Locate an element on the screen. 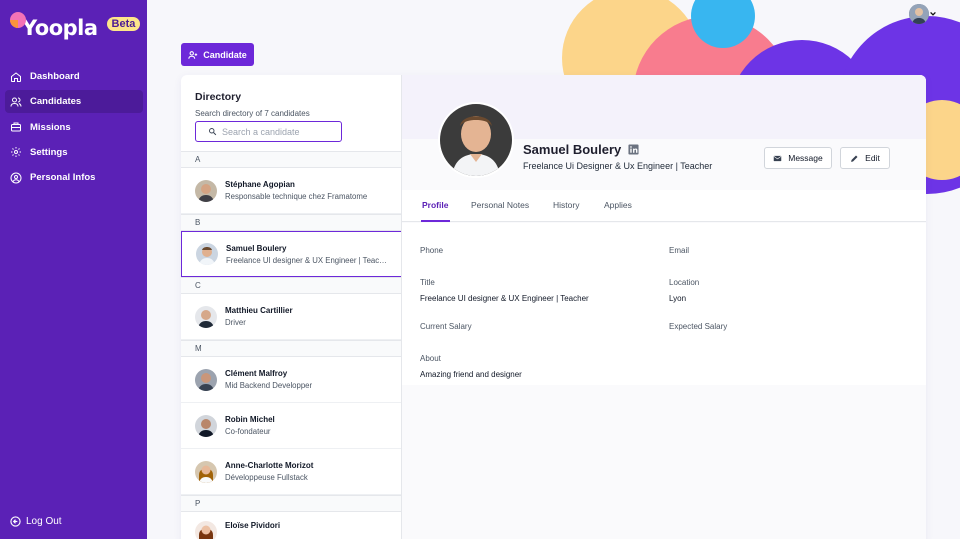  home-icon is located at coordinates (16, 76).